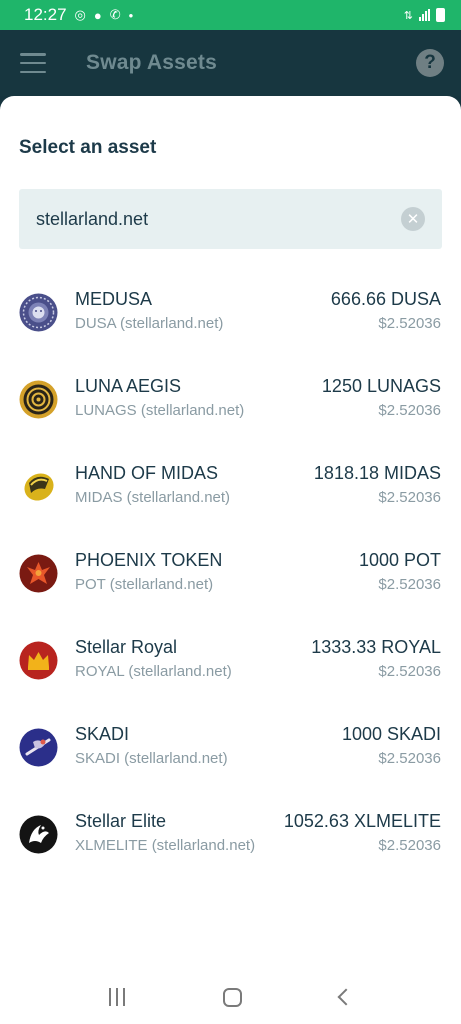  What do you see at coordinates (430, 63) in the screenshot?
I see `help-icon: ?` at bounding box center [430, 63].